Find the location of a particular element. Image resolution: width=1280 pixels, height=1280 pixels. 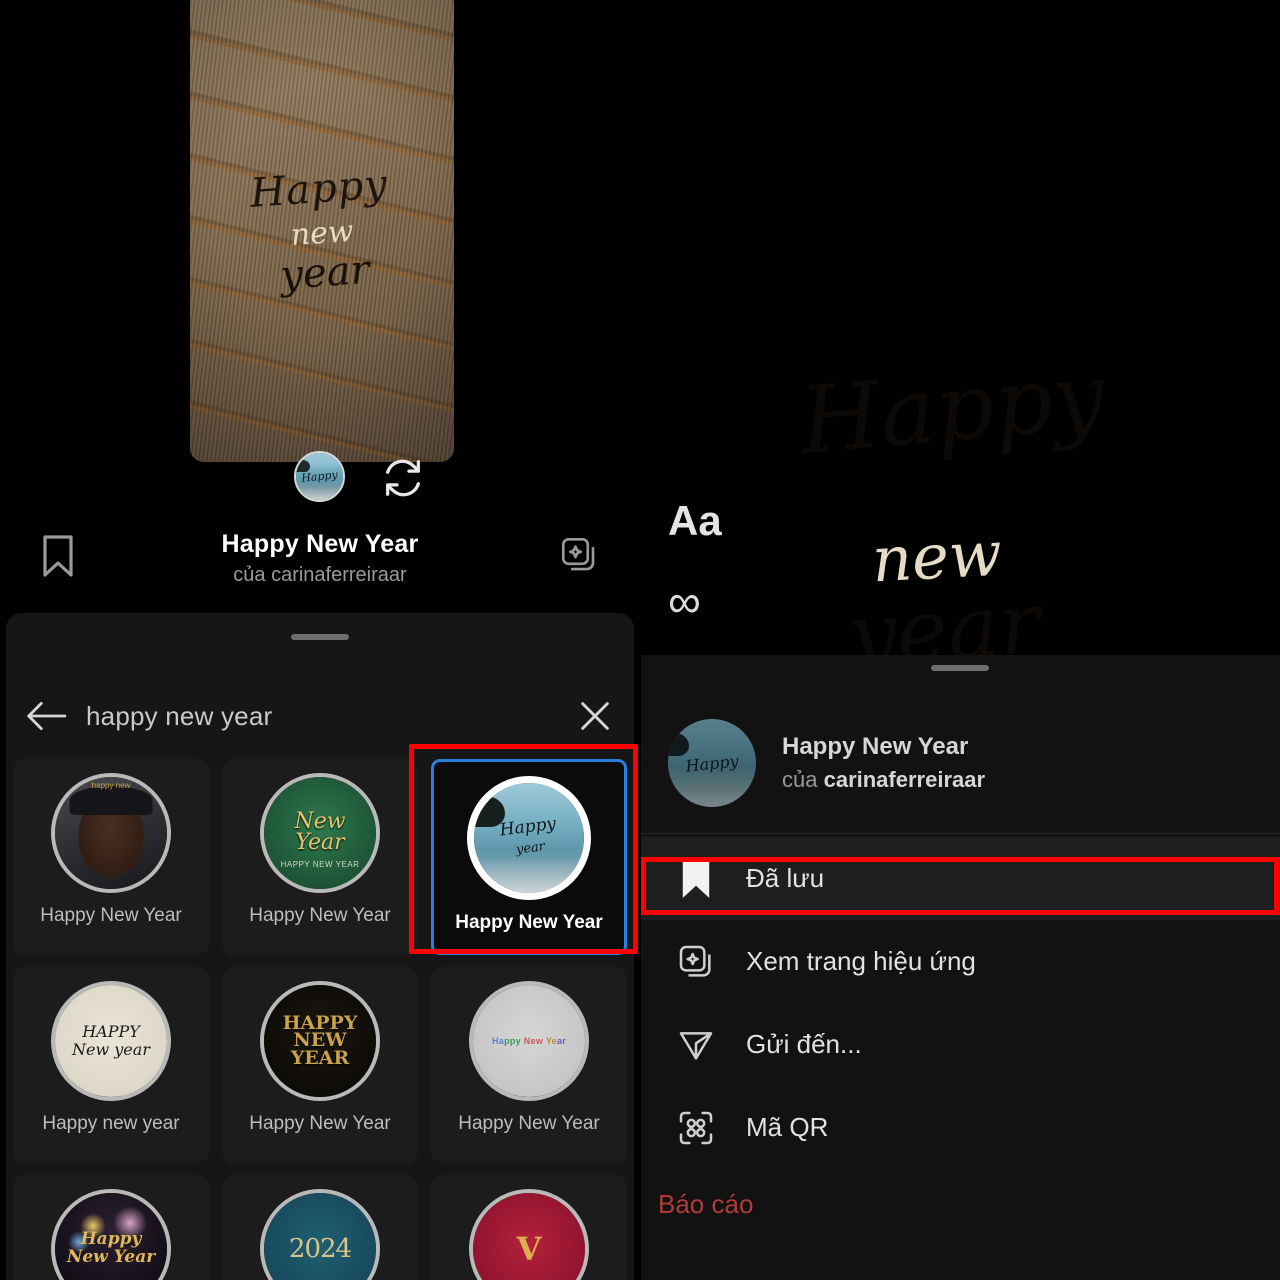

menu-label: Mã QR is located at coordinates (787, 1127).